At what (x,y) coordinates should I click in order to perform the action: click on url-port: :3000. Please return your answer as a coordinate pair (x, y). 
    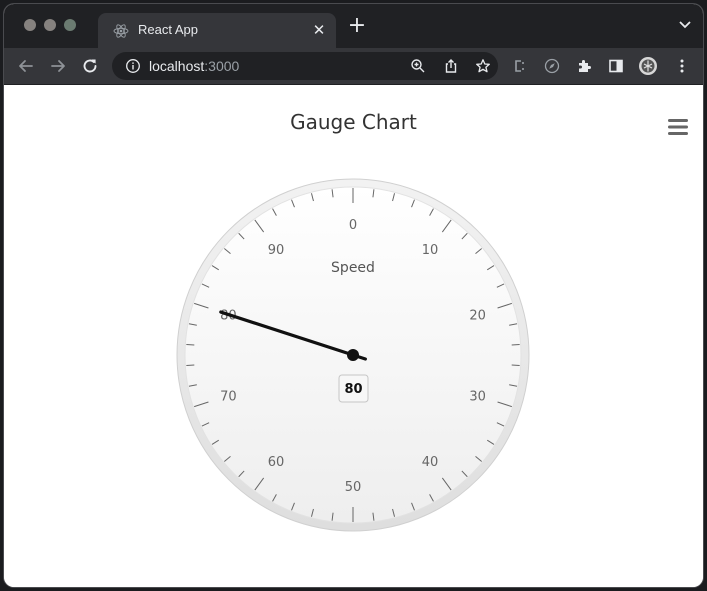
    Looking at the image, I should click on (222, 66).